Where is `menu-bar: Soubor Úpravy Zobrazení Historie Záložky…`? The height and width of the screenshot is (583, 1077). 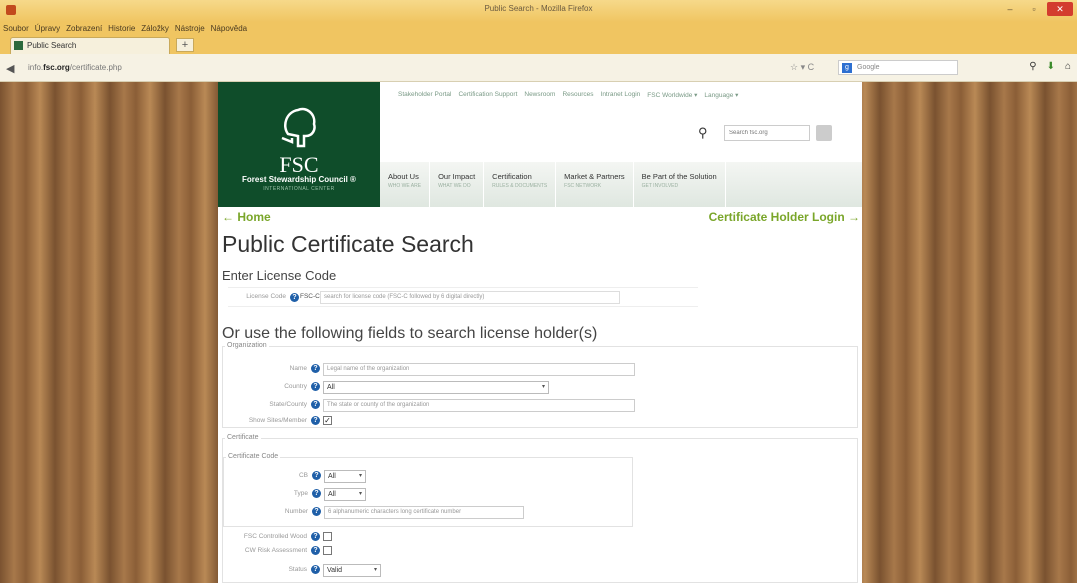
menu-bar: Soubor Úpravy Zobrazení Historie Záložky… is located at coordinates (538, 29).